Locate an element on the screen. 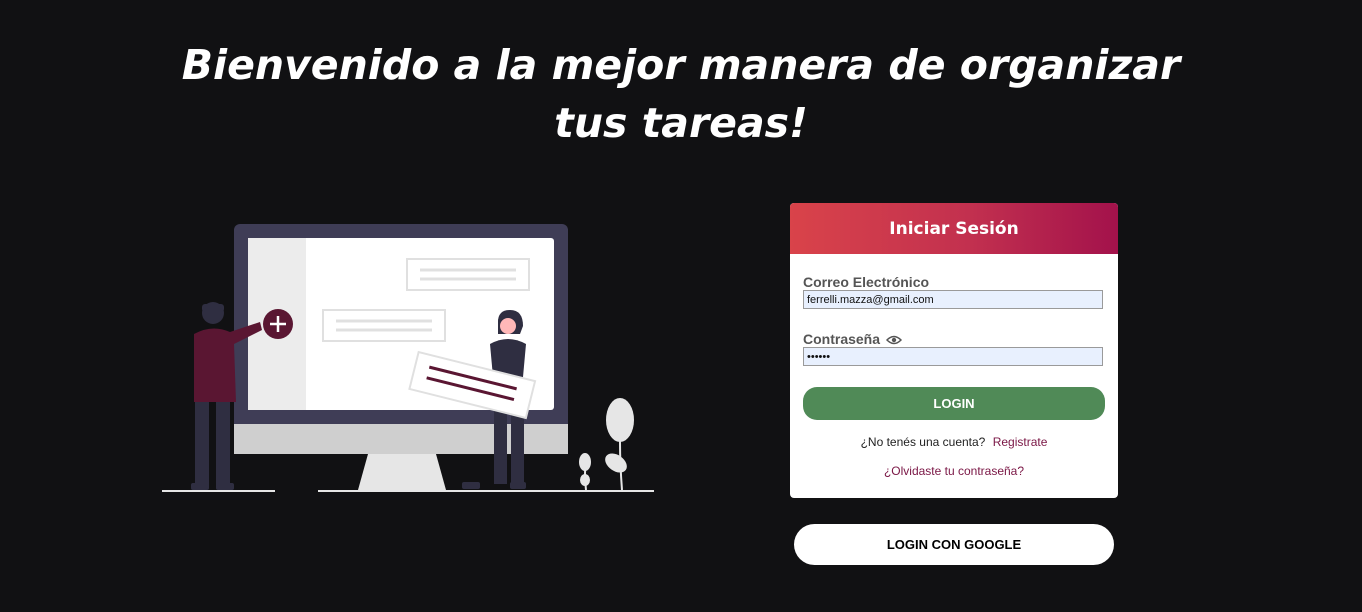  eye-icon is located at coordinates (894, 339).